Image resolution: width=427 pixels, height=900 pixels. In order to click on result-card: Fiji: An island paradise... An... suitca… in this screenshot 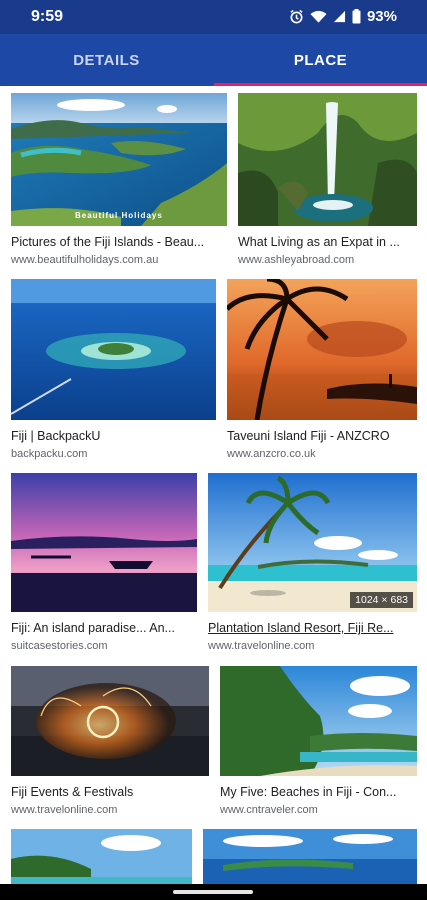, I will do `click(104, 563)`.